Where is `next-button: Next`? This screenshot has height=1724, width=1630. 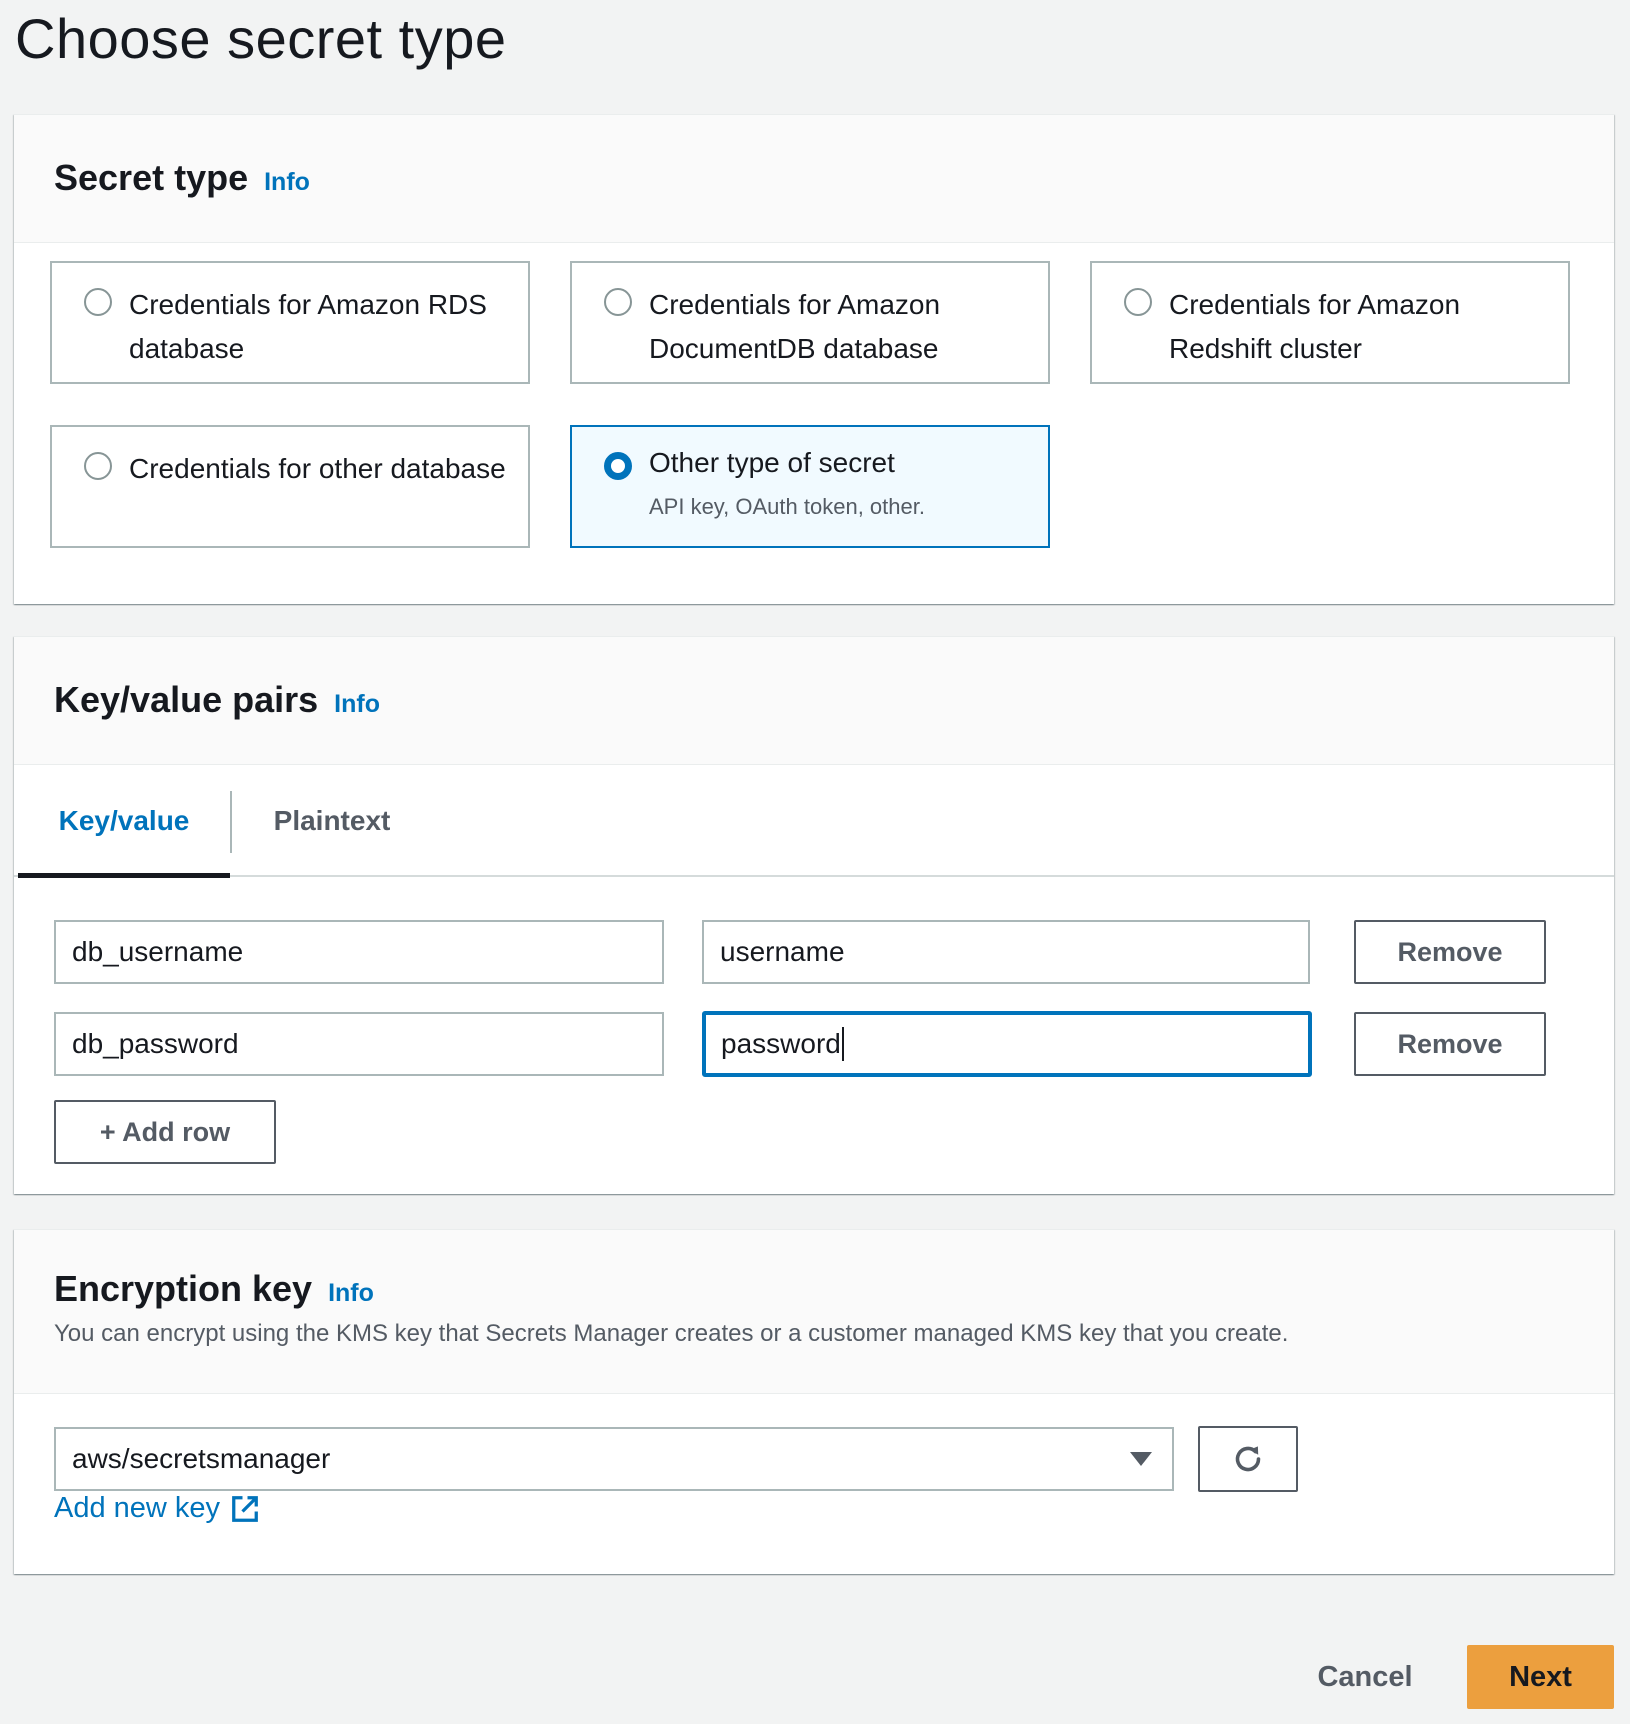 next-button: Next is located at coordinates (1540, 1677).